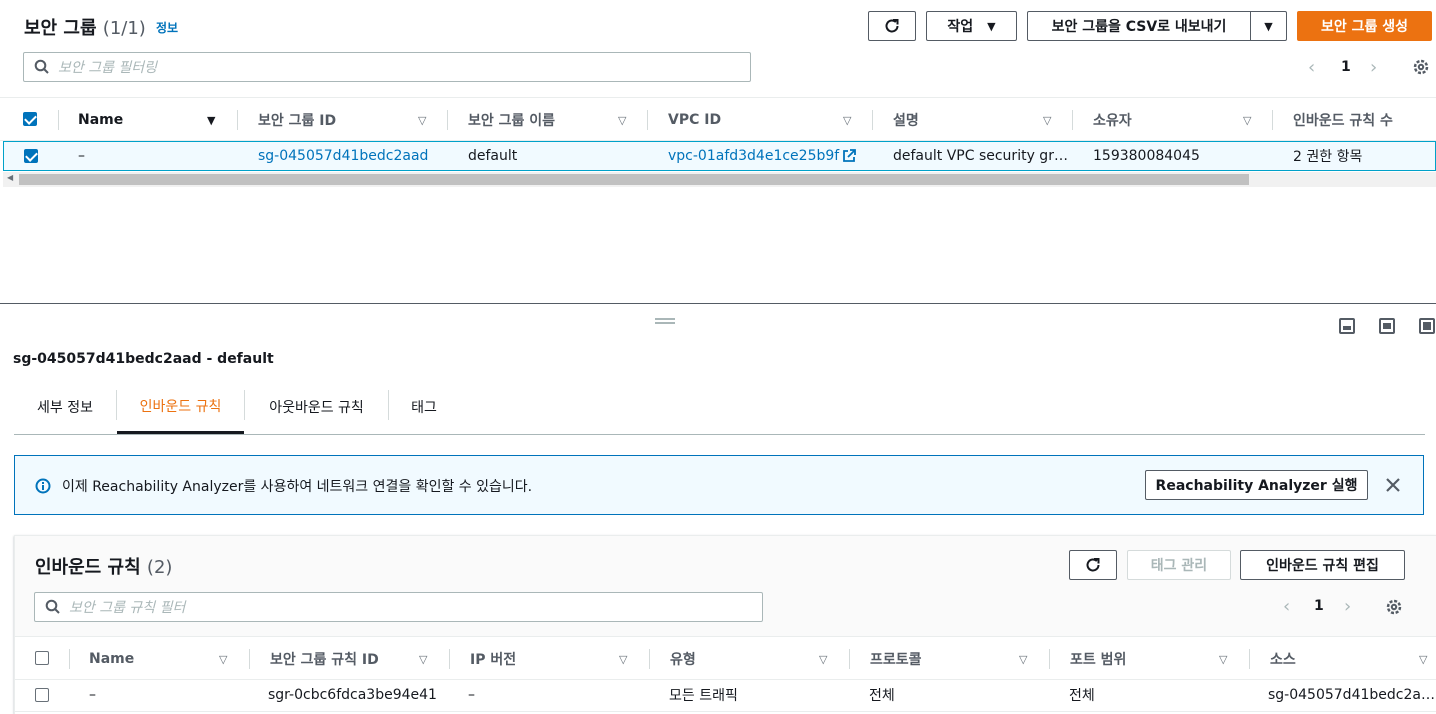 This screenshot has height=714, width=1436. I want to click on row-vpc-id-link: vpc-01afd3d4e1ce25b9f, so click(762, 156).